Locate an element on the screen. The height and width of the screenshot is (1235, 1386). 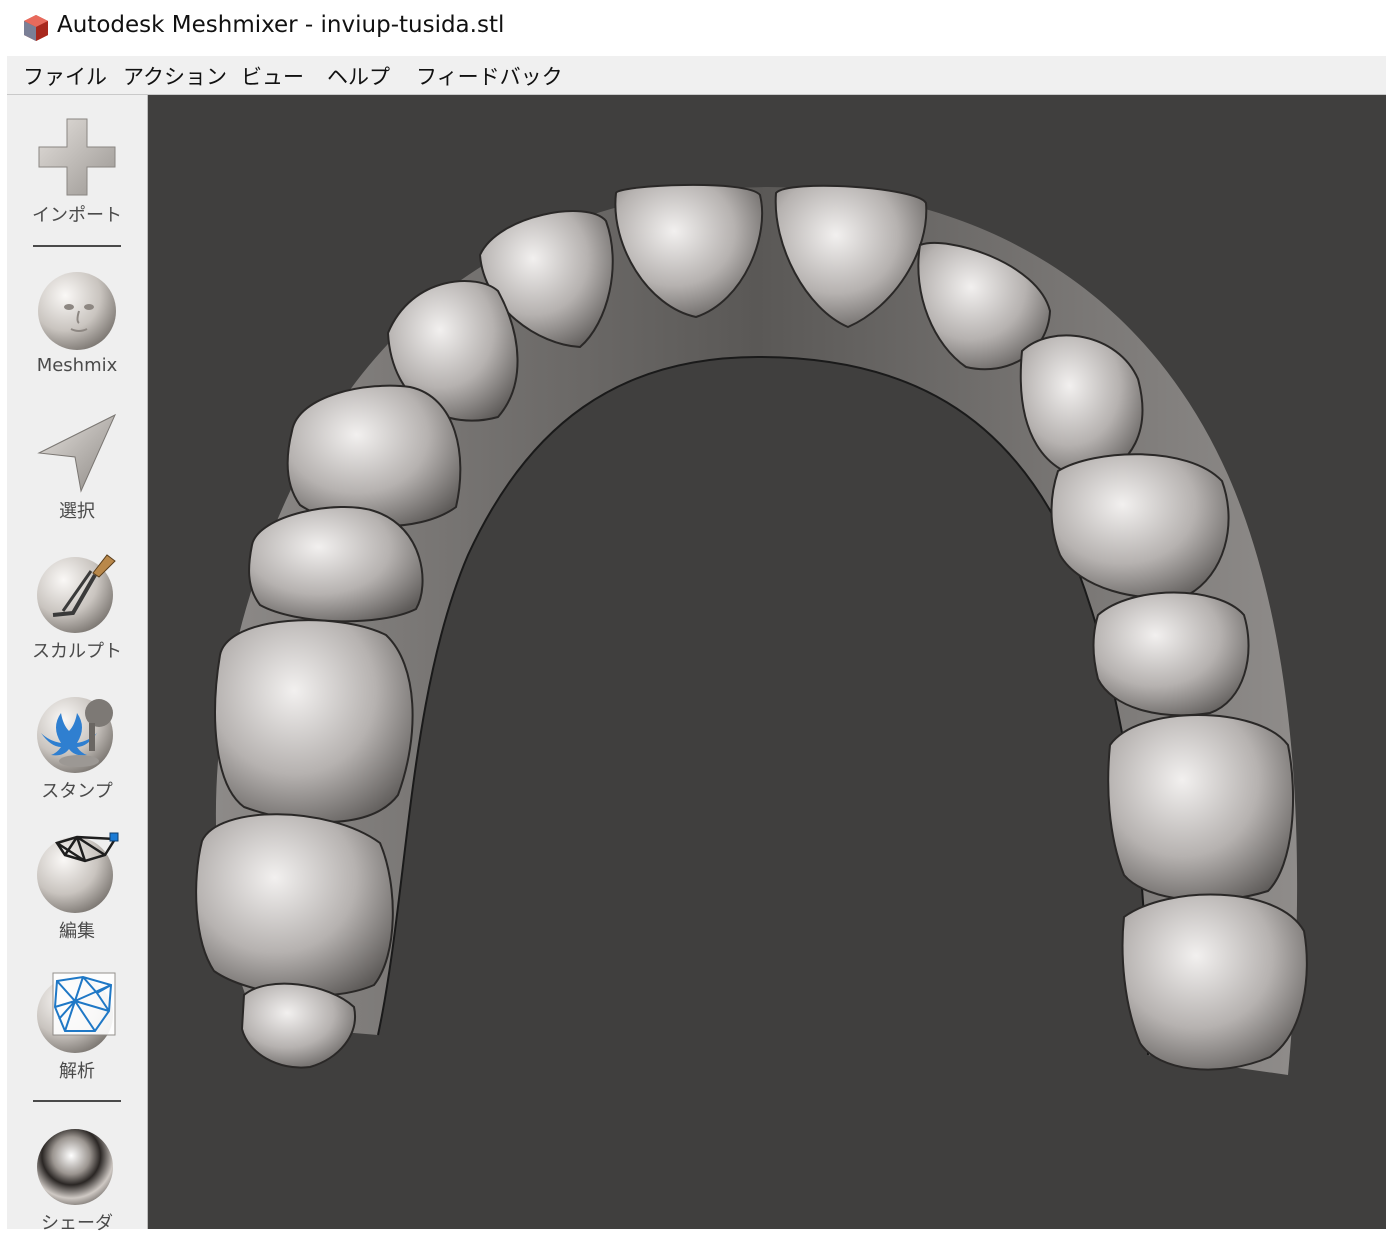
shader-tool-button: シェーダ is located at coordinates (77, 1179).